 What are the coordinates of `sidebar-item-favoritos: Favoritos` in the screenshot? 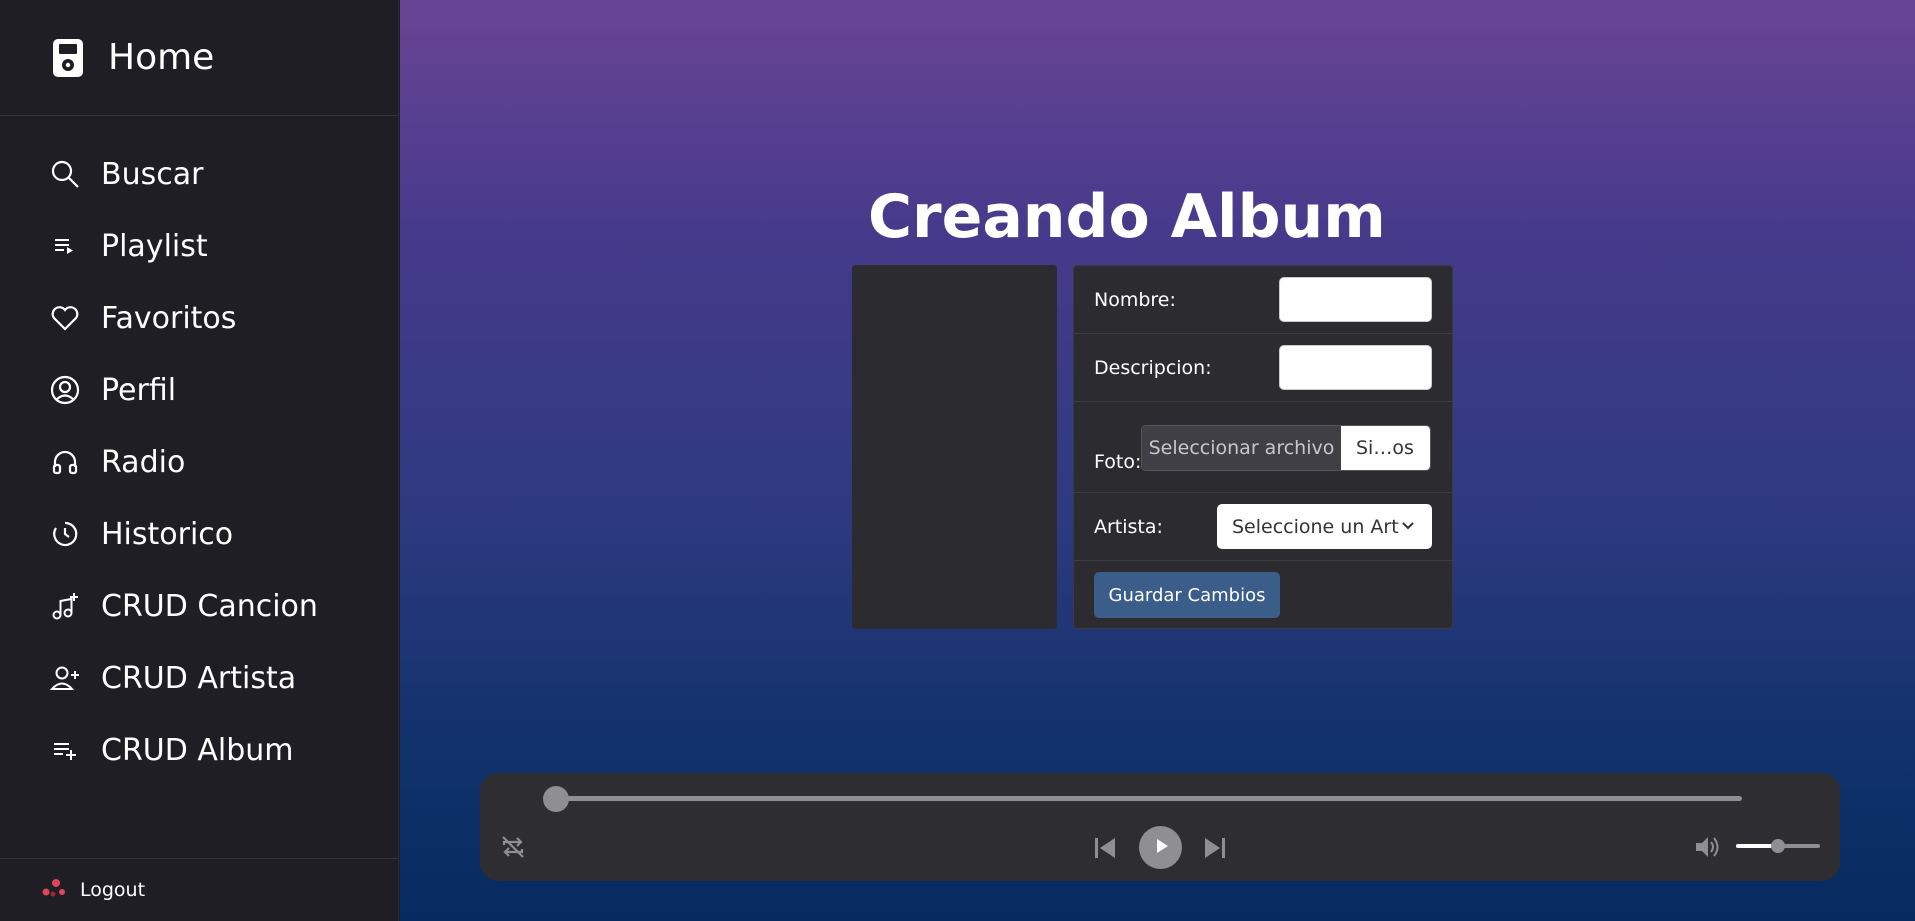 It's located at (199, 318).